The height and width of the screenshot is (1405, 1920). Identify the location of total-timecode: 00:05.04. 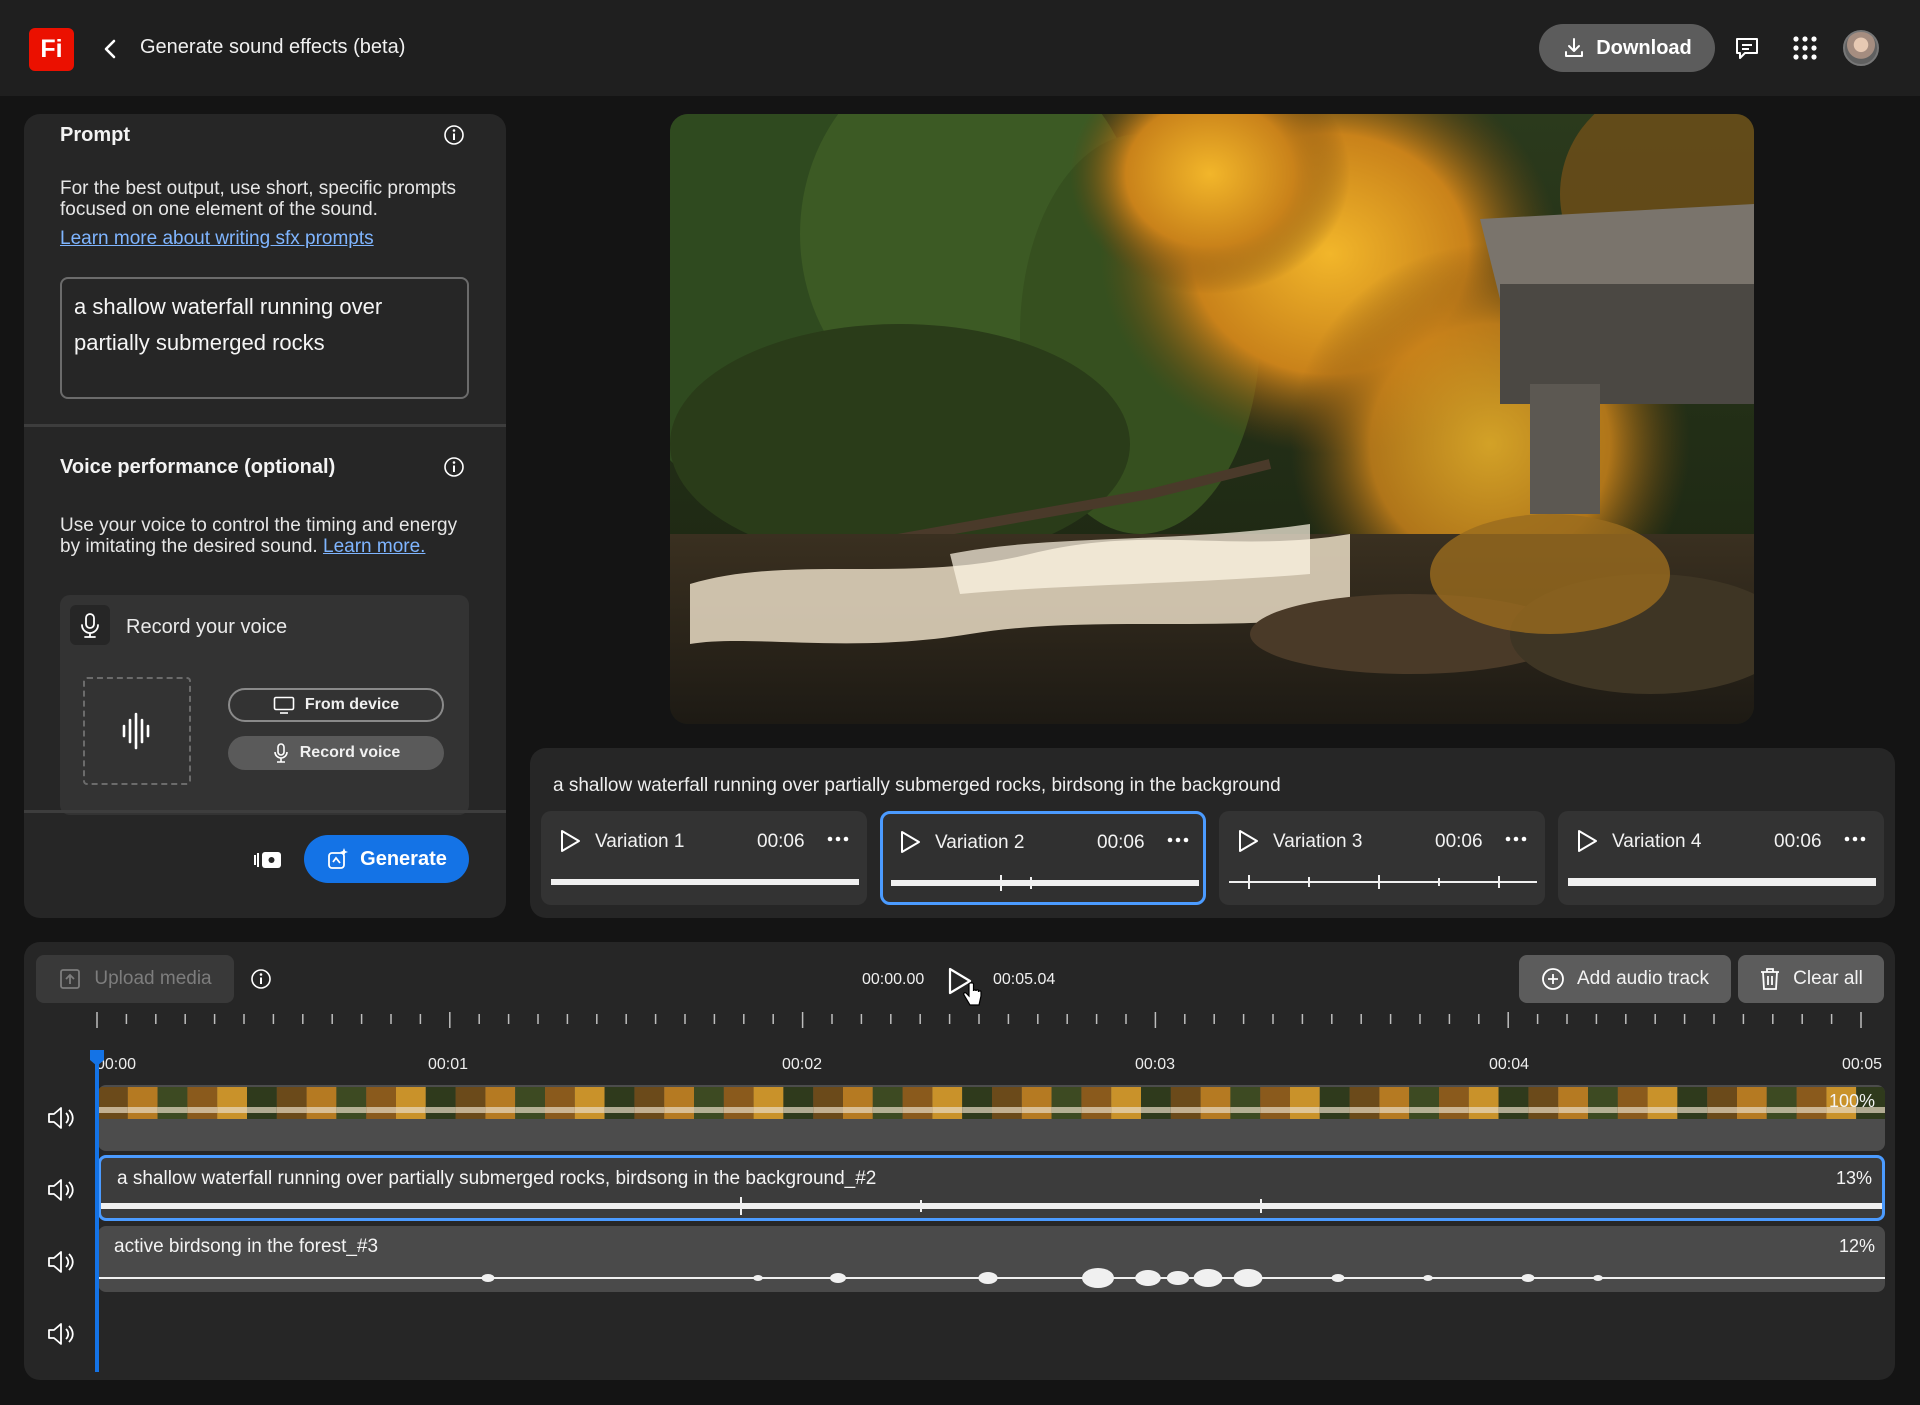
(1024, 979).